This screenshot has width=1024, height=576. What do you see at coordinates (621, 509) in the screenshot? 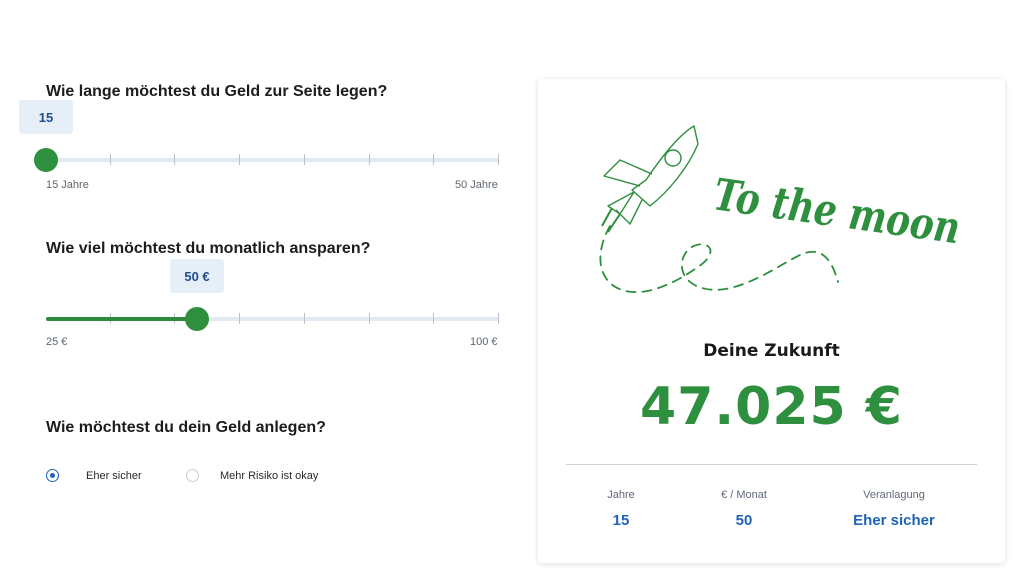
I see `summary-years: Jahre 15` at bounding box center [621, 509].